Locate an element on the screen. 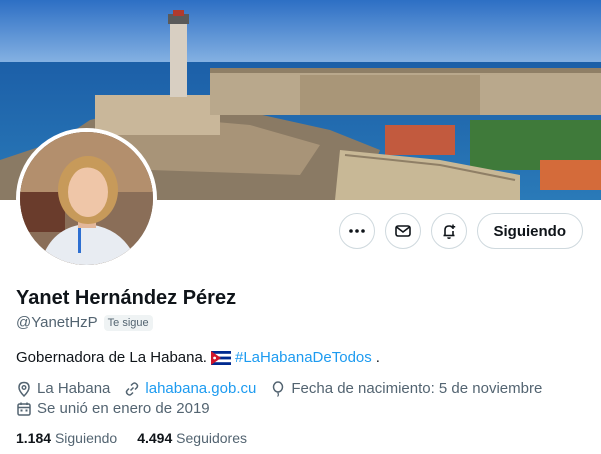  more-icon is located at coordinates (356, 231).